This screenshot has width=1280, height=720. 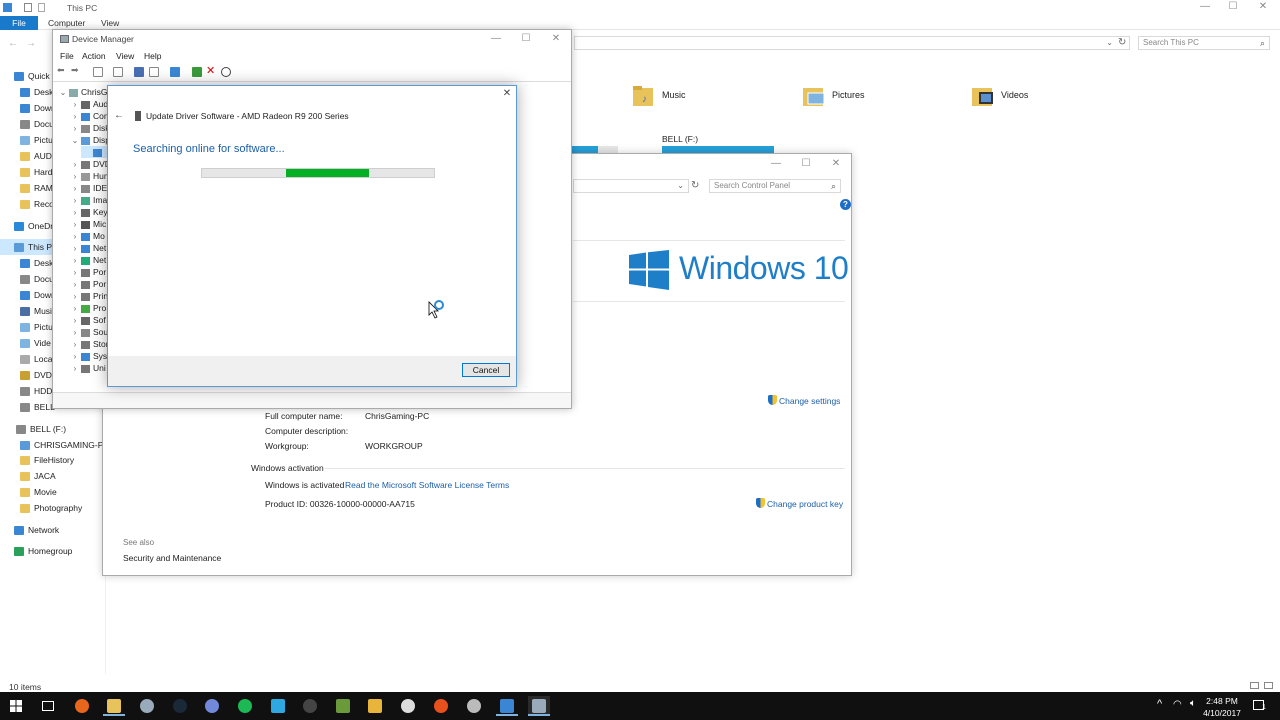 What do you see at coordinates (496, 39) in the screenshot?
I see `devmgr-minimize-button: —` at bounding box center [496, 39].